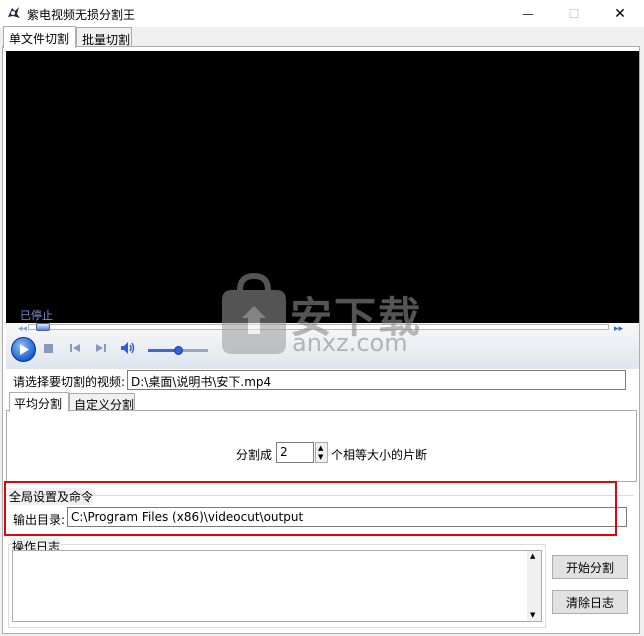 This screenshot has height=636, width=644. Describe the element at coordinates (320, 457) in the screenshot. I see `spin-down-icon: ▼` at that location.